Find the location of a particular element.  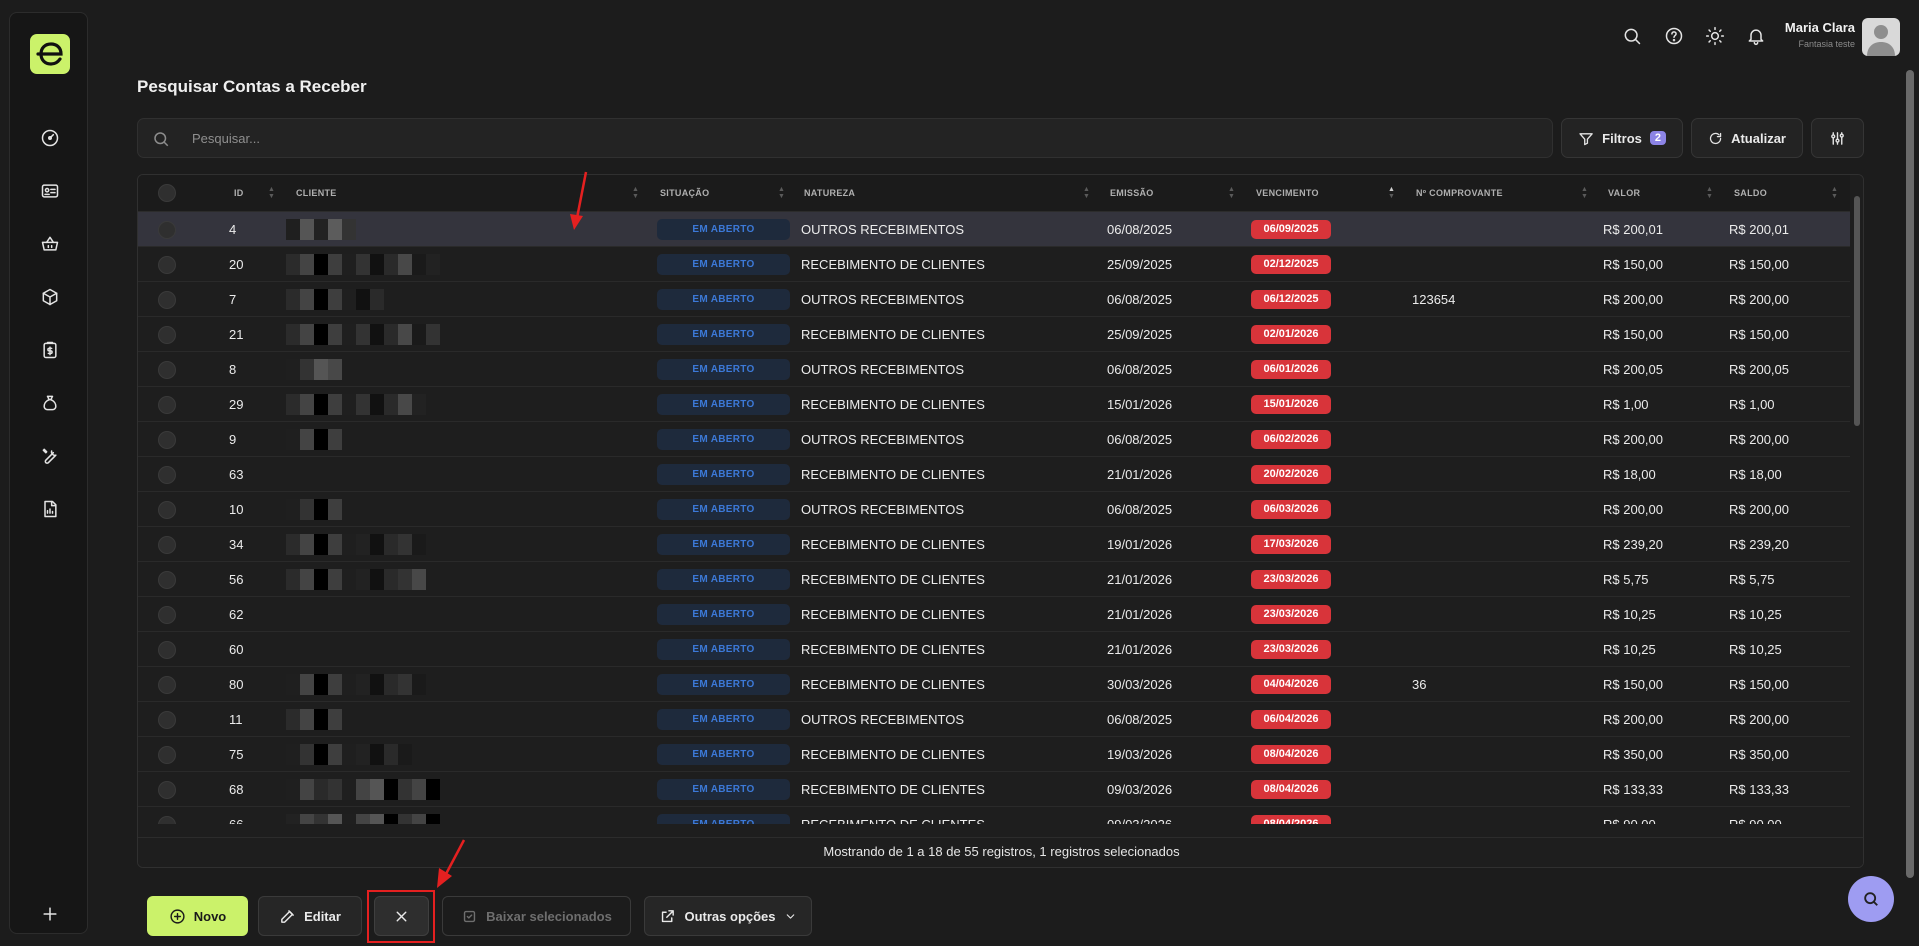

cell-natureza: OUTROS RECEBIMENTOS is located at coordinates (883, 369).